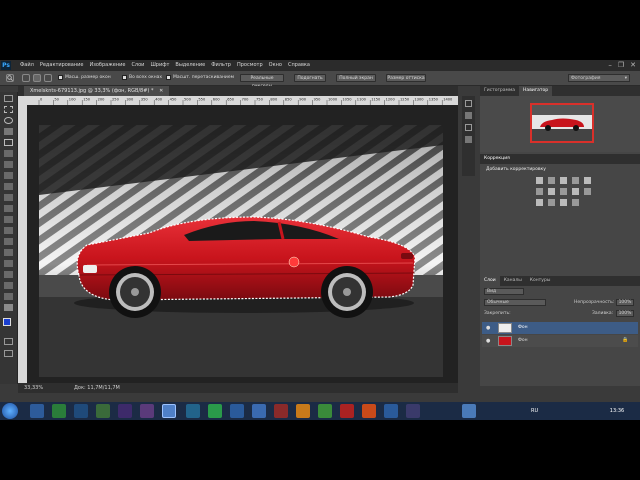 The height and width of the screenshot is (480, 640). What do you see at coordinates (169, 411) in the screenshot?
I see `taskbar-photoshop-icon` at bounding box center [169, 411].